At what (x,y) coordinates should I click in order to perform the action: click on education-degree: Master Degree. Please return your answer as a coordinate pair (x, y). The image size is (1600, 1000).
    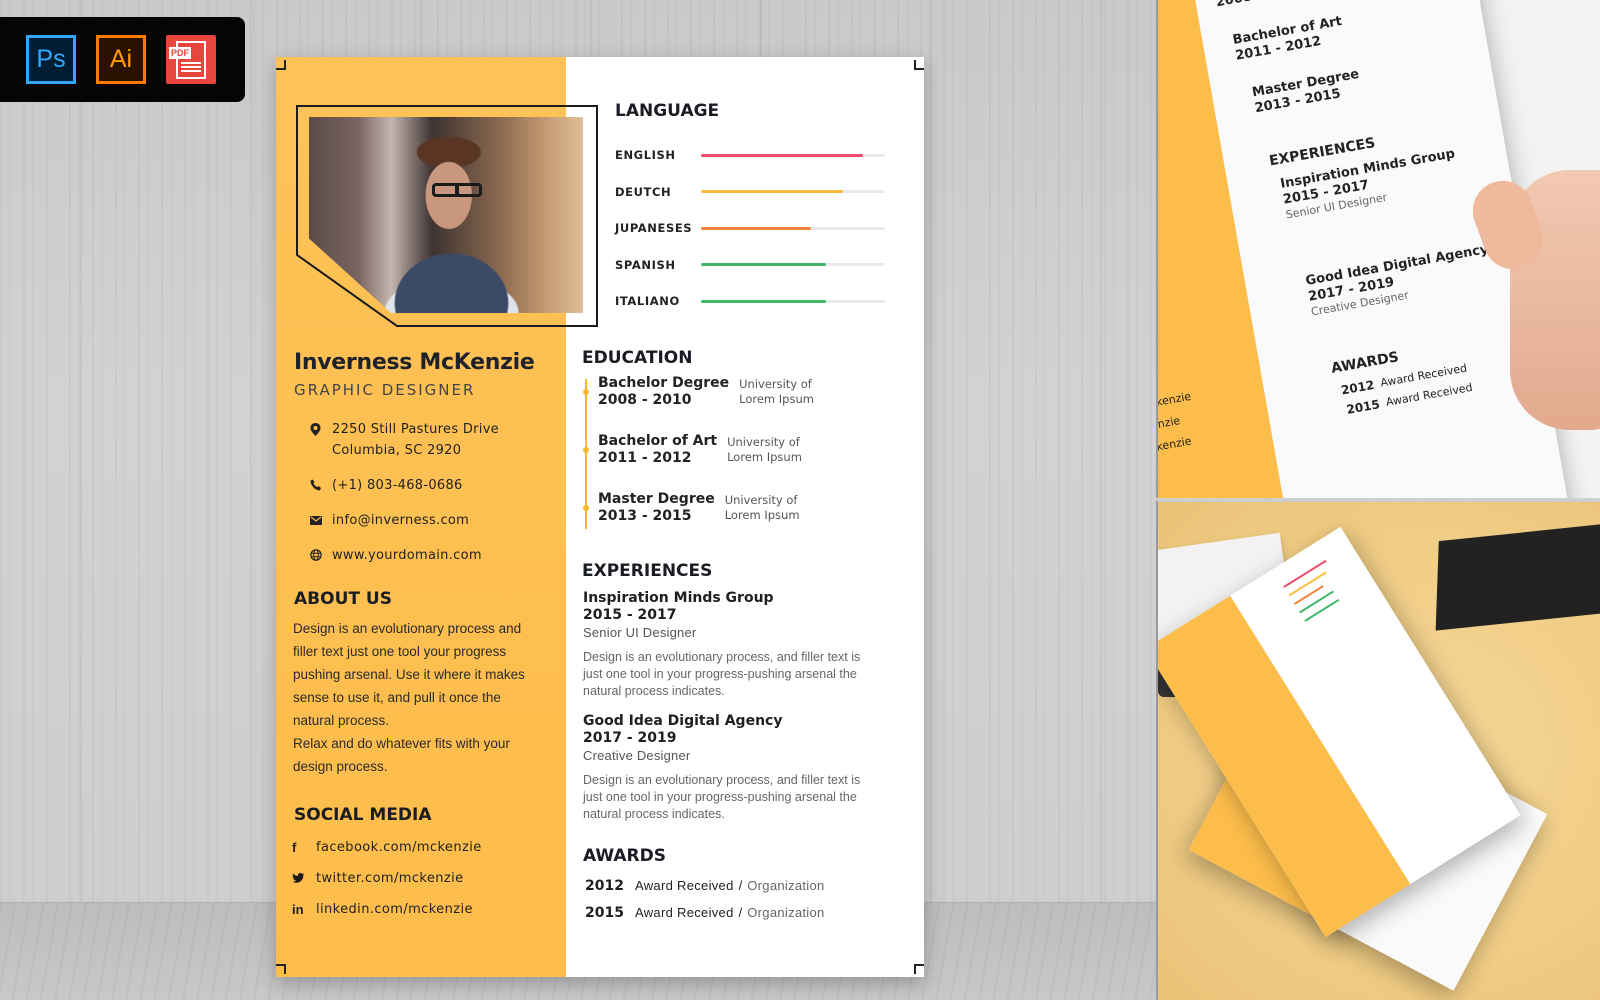
    Looking at the image, I should click on (656, 499).